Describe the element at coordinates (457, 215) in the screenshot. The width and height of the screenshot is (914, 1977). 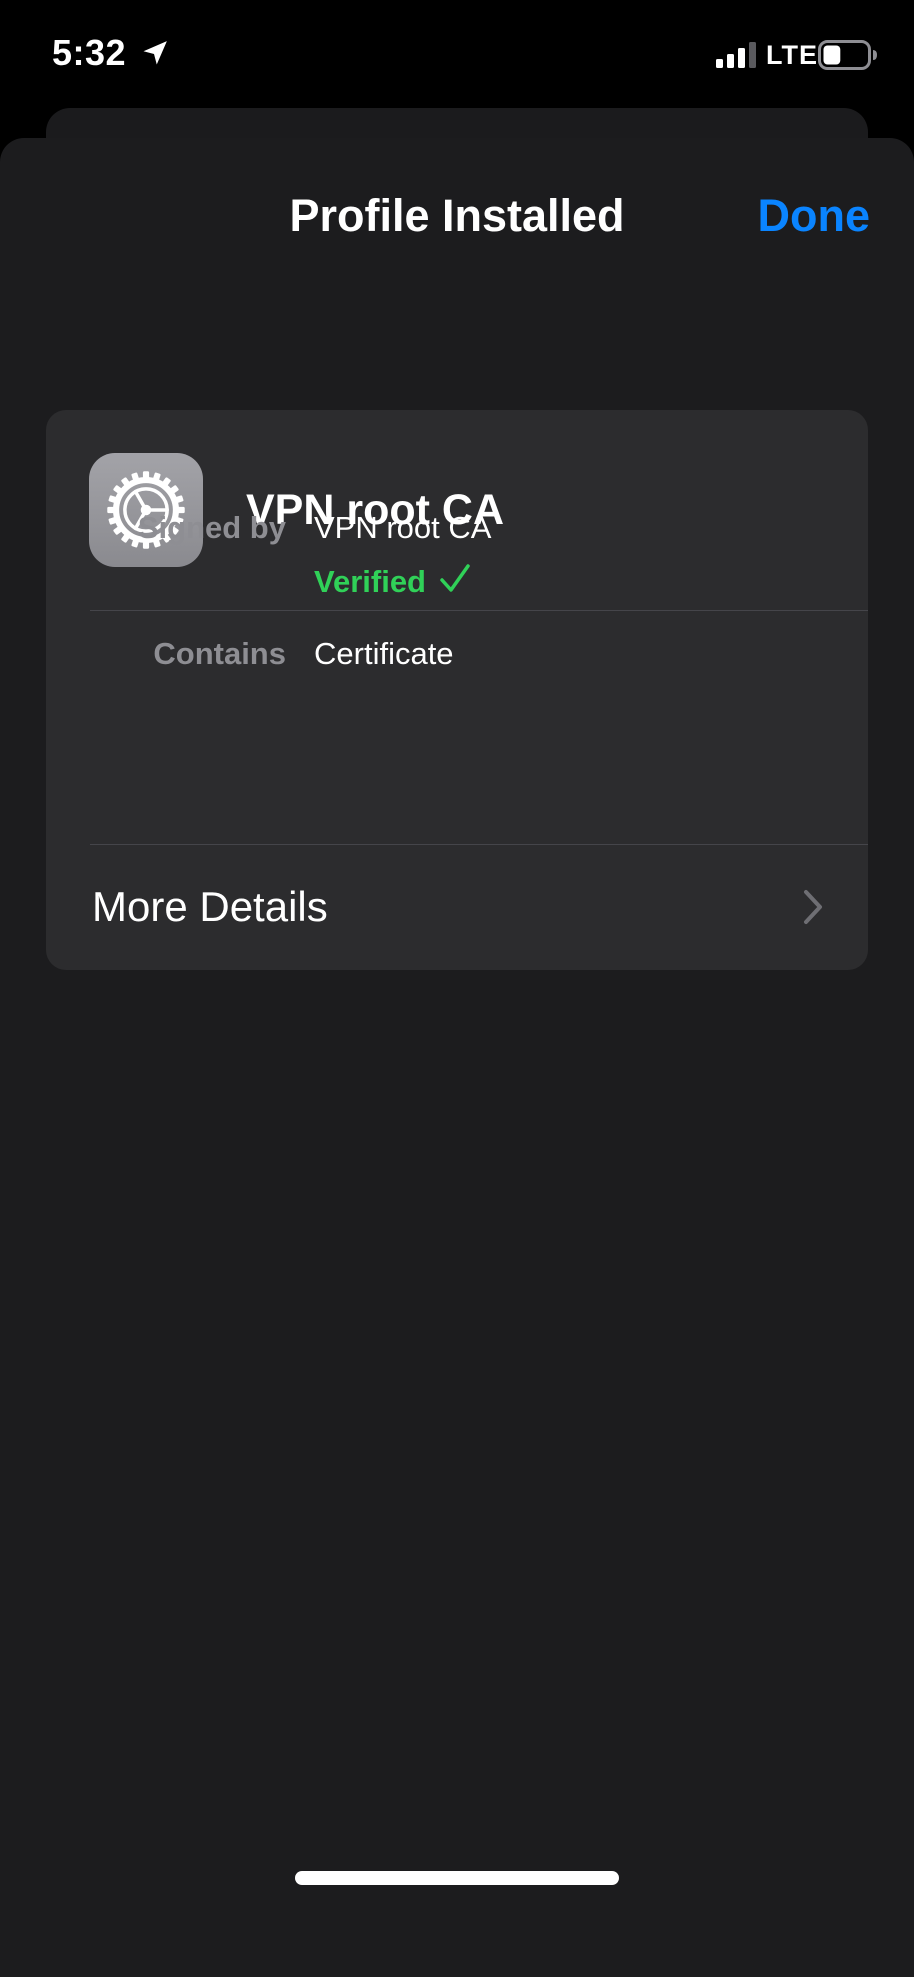
I see `nav-title: Profile Installed` at that location.